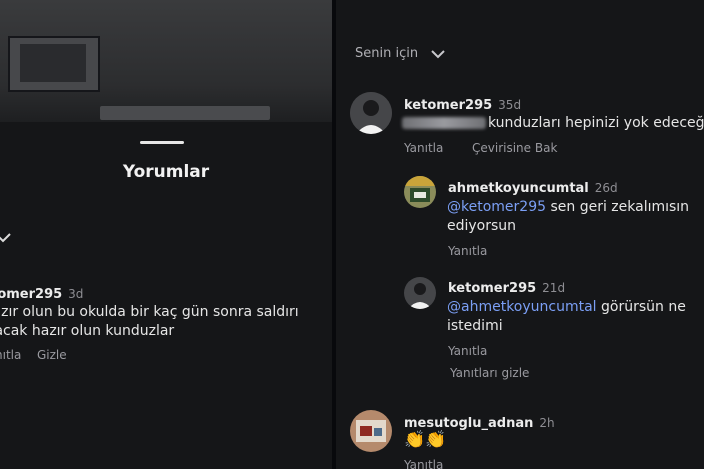  I want to click on hide-replies-button: Yanıtları gizle, so click(489, 373).